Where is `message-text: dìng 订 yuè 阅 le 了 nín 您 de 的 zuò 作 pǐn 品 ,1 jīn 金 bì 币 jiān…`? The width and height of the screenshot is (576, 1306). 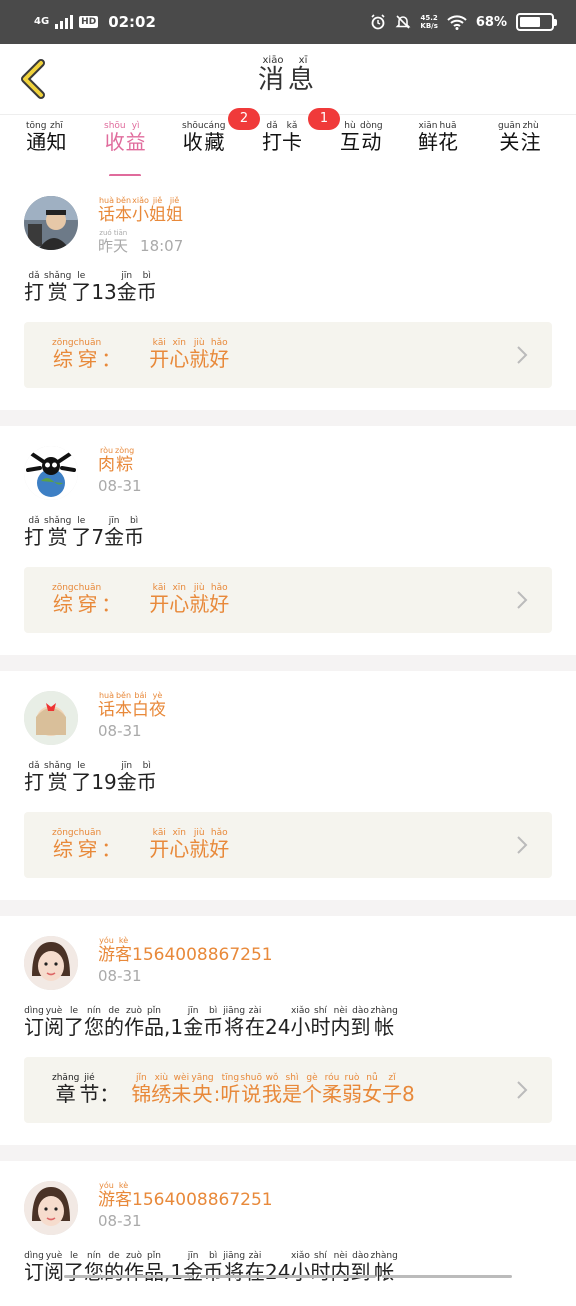 message-text: dìng 订 yuè 阅 le 了 nín 您 de 的 zuò 作 pǐn 品 ,1 jīn 金 bì 币 jiān… is located at coordinates (288, 1022).